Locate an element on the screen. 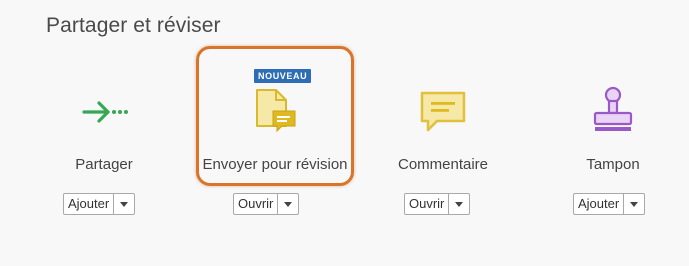 The image size is (689, 266). comment-icon is located at coordinates (443, 112).